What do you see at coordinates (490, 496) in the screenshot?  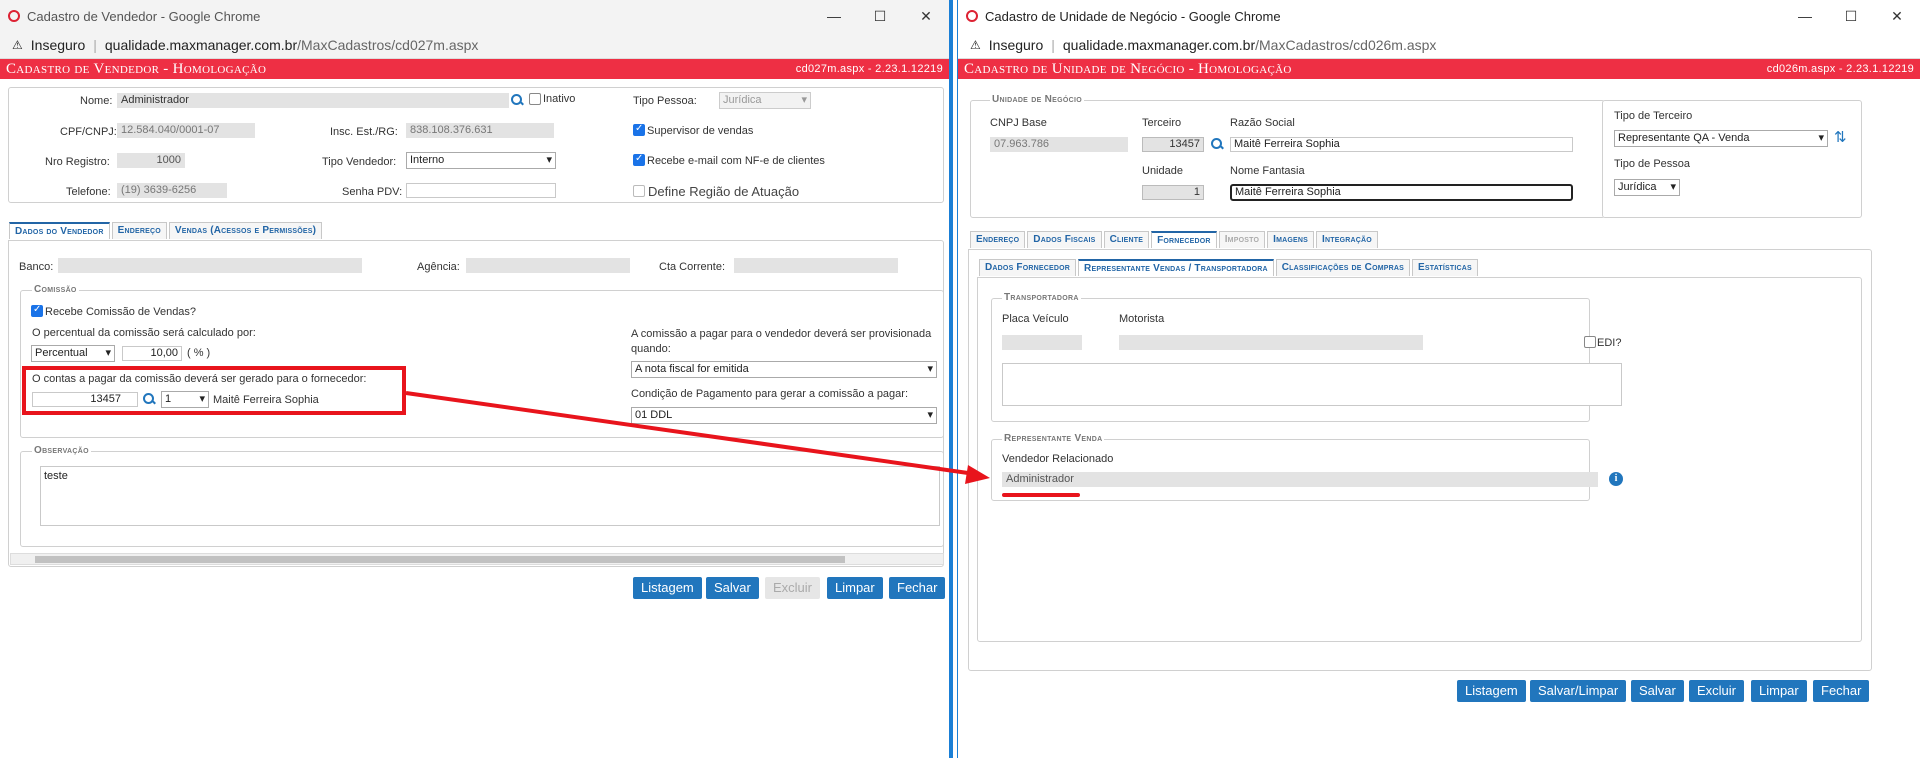 I see `observacao-textarea: teste` at bounding box center [490, 496].